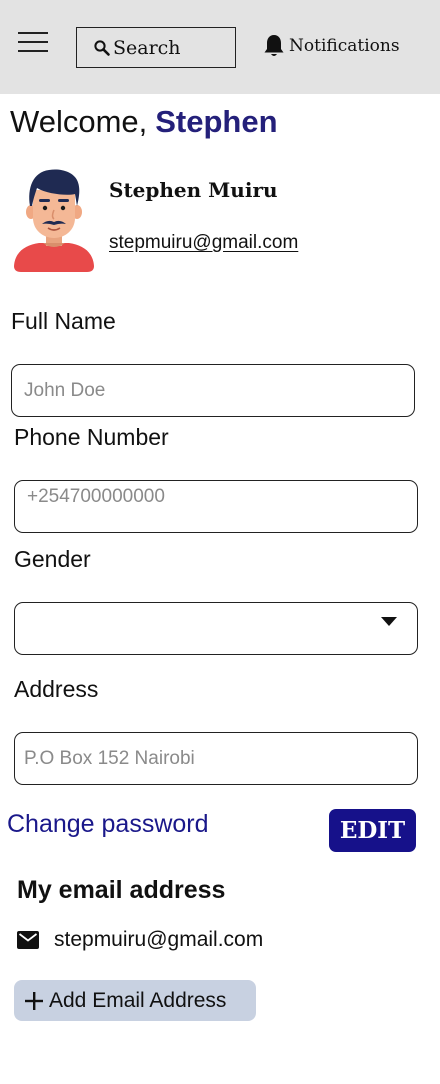 The height and width of the screenshot is (1084, 440). What do you see at coordinates (52, 559) in the screenshot?
I see `gender-label: Gender` at bounding box center [52, 559].